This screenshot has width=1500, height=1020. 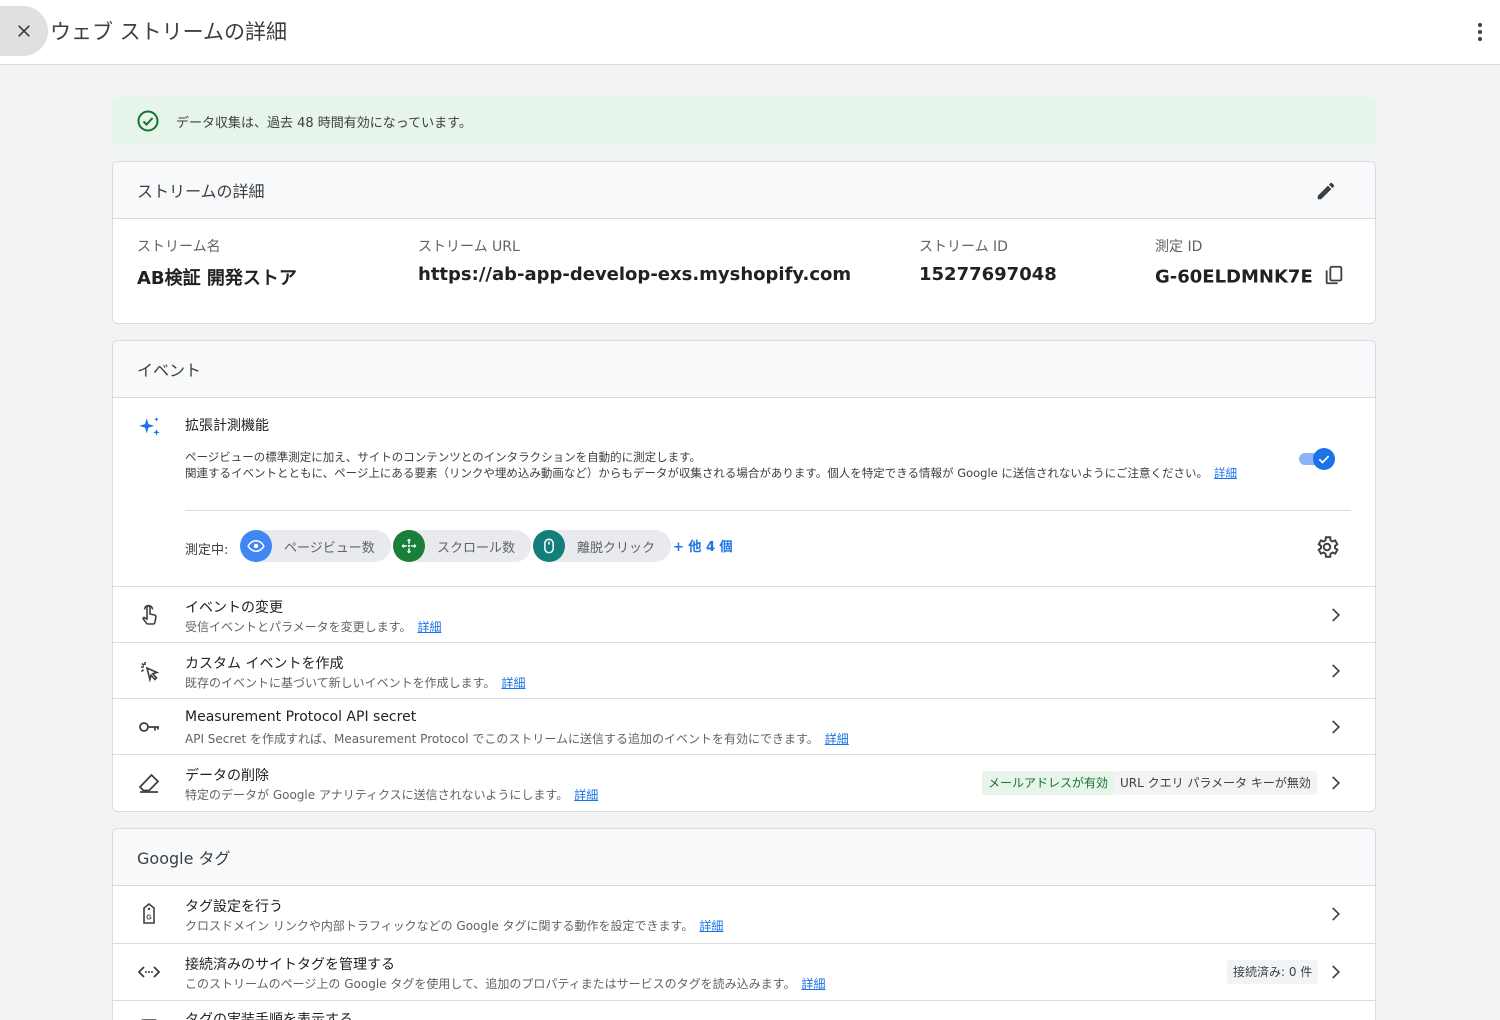 I want to click on page-title: ウェブ ストリームの詳細, so click(x=169, y=32).